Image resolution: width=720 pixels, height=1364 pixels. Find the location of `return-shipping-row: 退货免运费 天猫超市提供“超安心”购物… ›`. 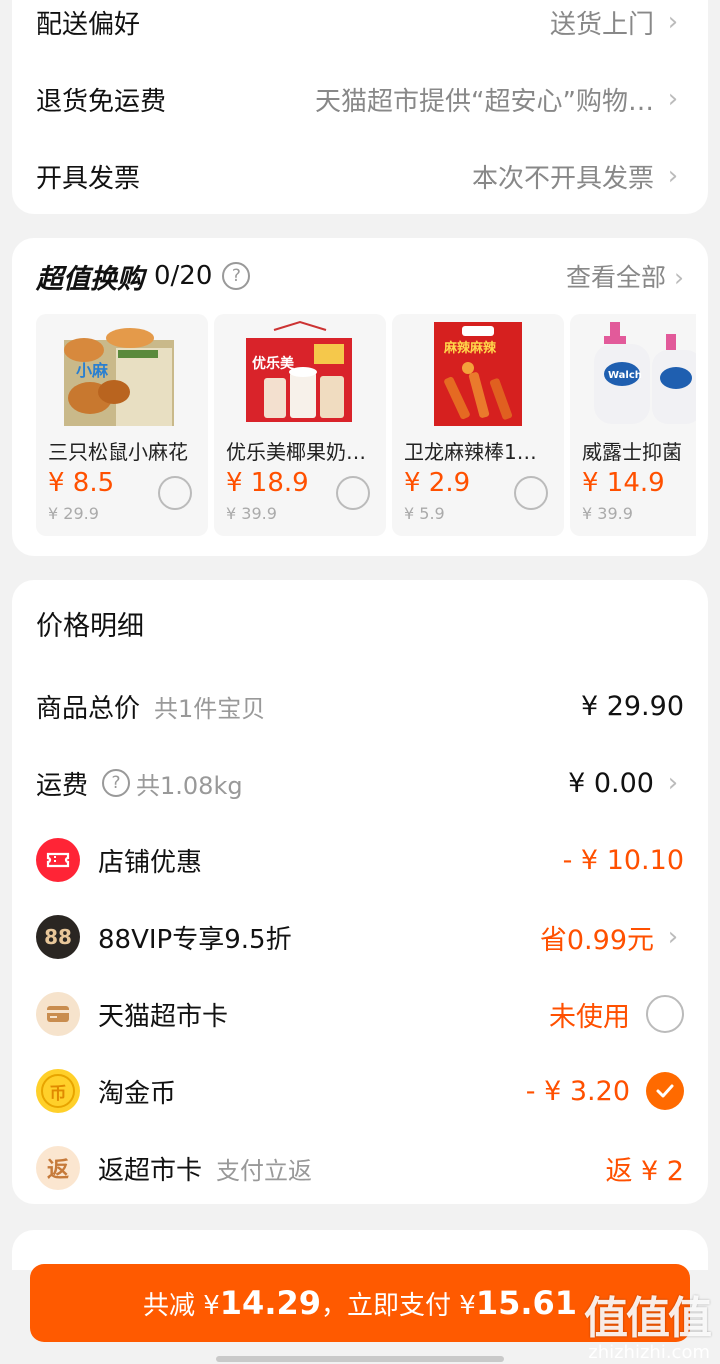

return-shipping-row: 退货免运费 天猫超市提供“超安心”购物… › is located at coordinates (360, 99).